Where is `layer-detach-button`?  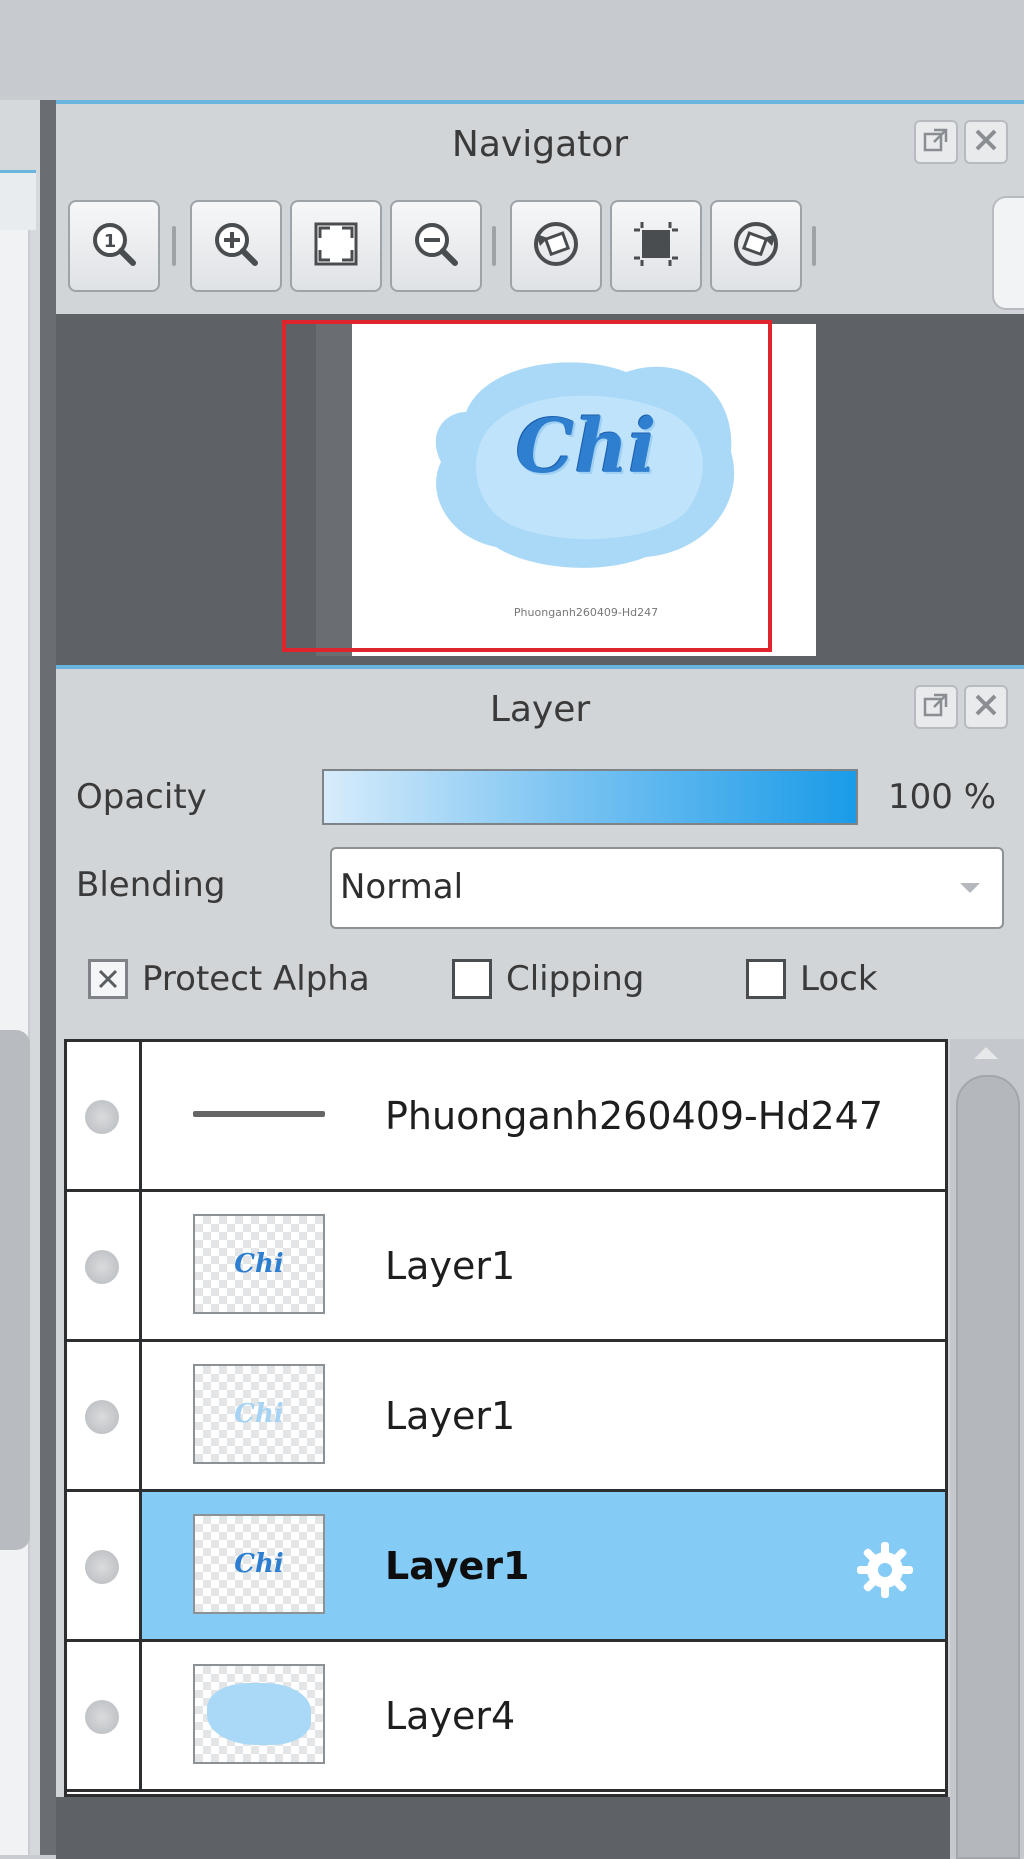 layer-detach-button is located at coordinates (936, 707).